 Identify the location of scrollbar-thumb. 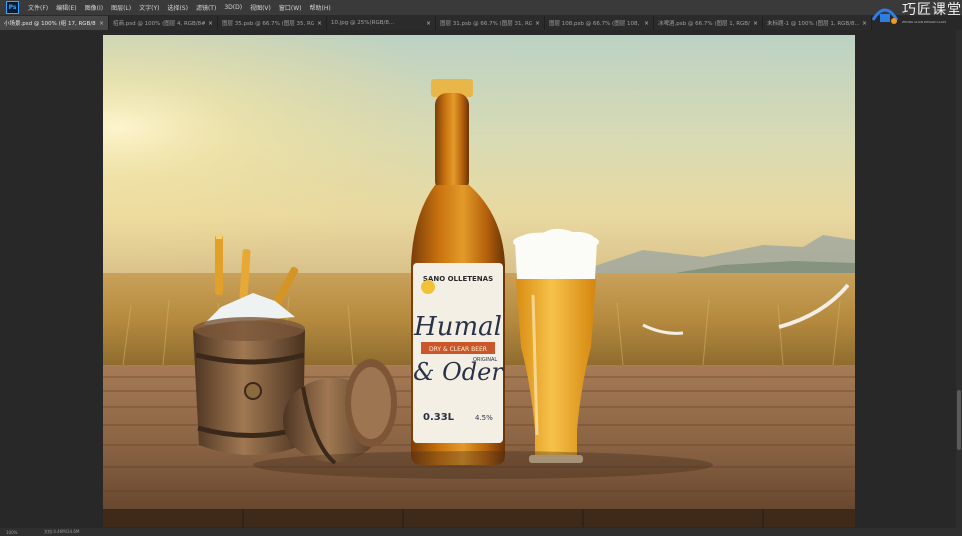
(959, 420).